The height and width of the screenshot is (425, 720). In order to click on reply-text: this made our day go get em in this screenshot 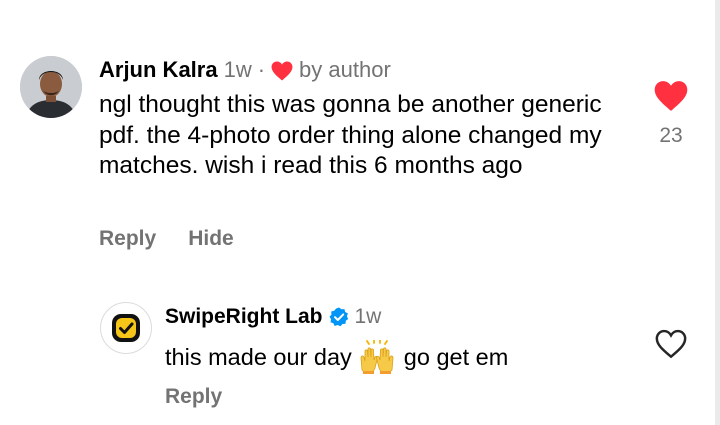, I will do `click(337, 356)`.